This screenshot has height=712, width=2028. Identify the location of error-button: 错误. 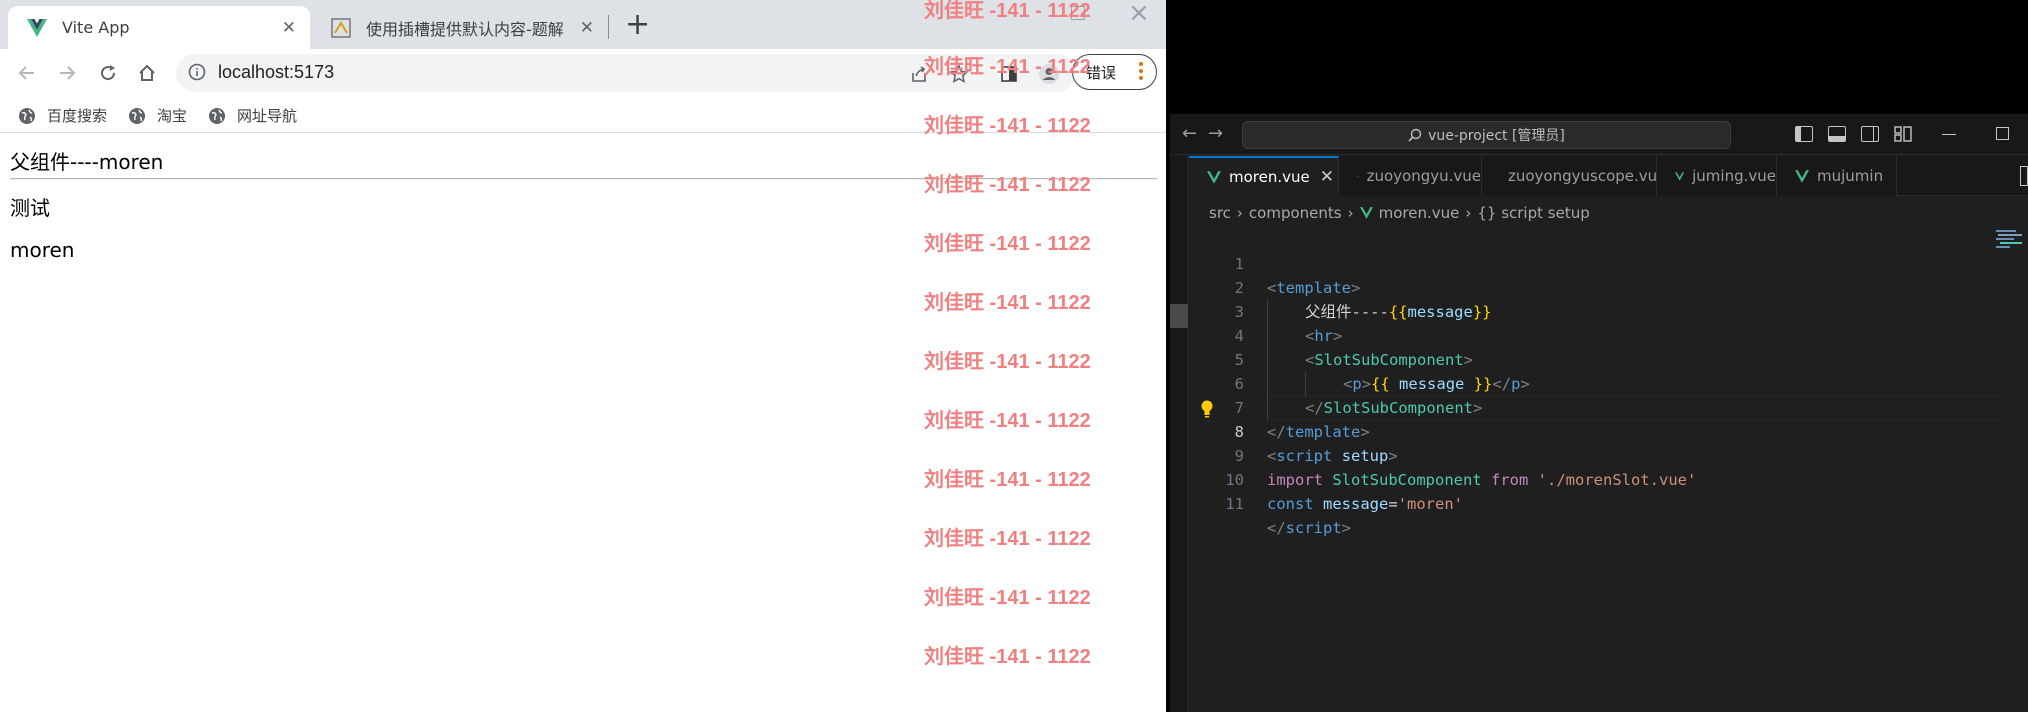
(1114, 72).